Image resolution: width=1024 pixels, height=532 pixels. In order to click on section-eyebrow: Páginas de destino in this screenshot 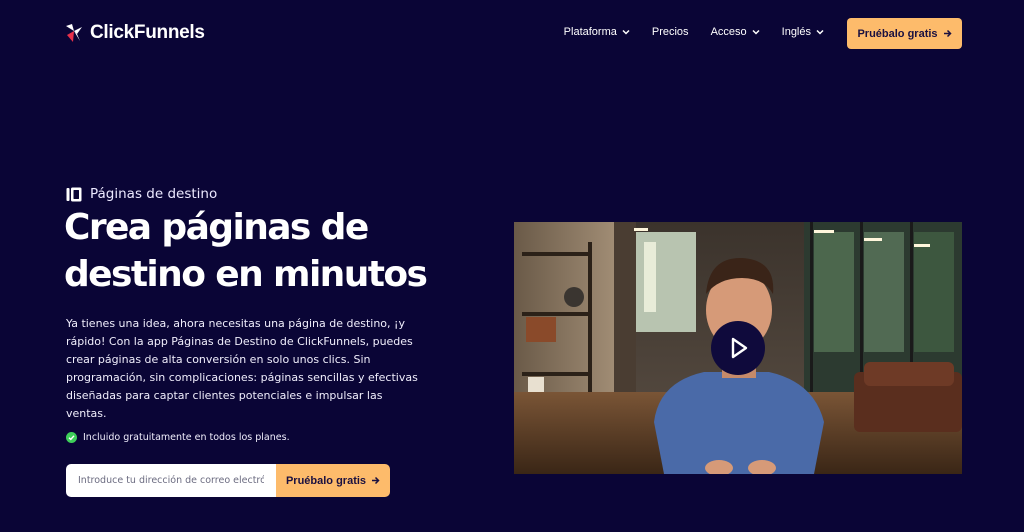, I will do `click(141, 194)`.